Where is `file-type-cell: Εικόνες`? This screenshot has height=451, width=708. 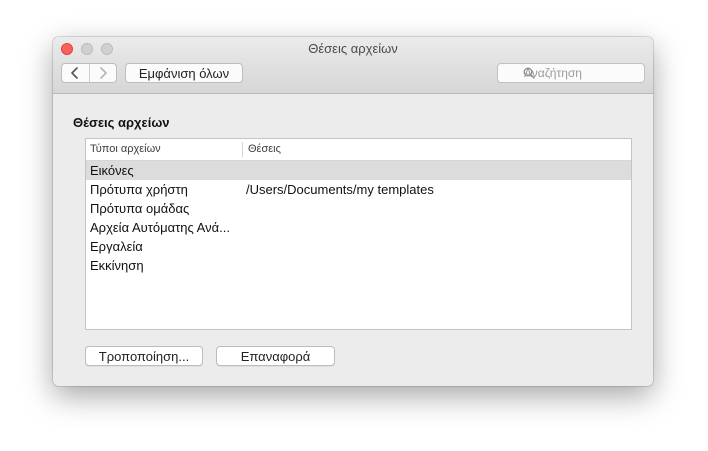
file-type-cell: Εικόνες is located at coordinates (112, 170).